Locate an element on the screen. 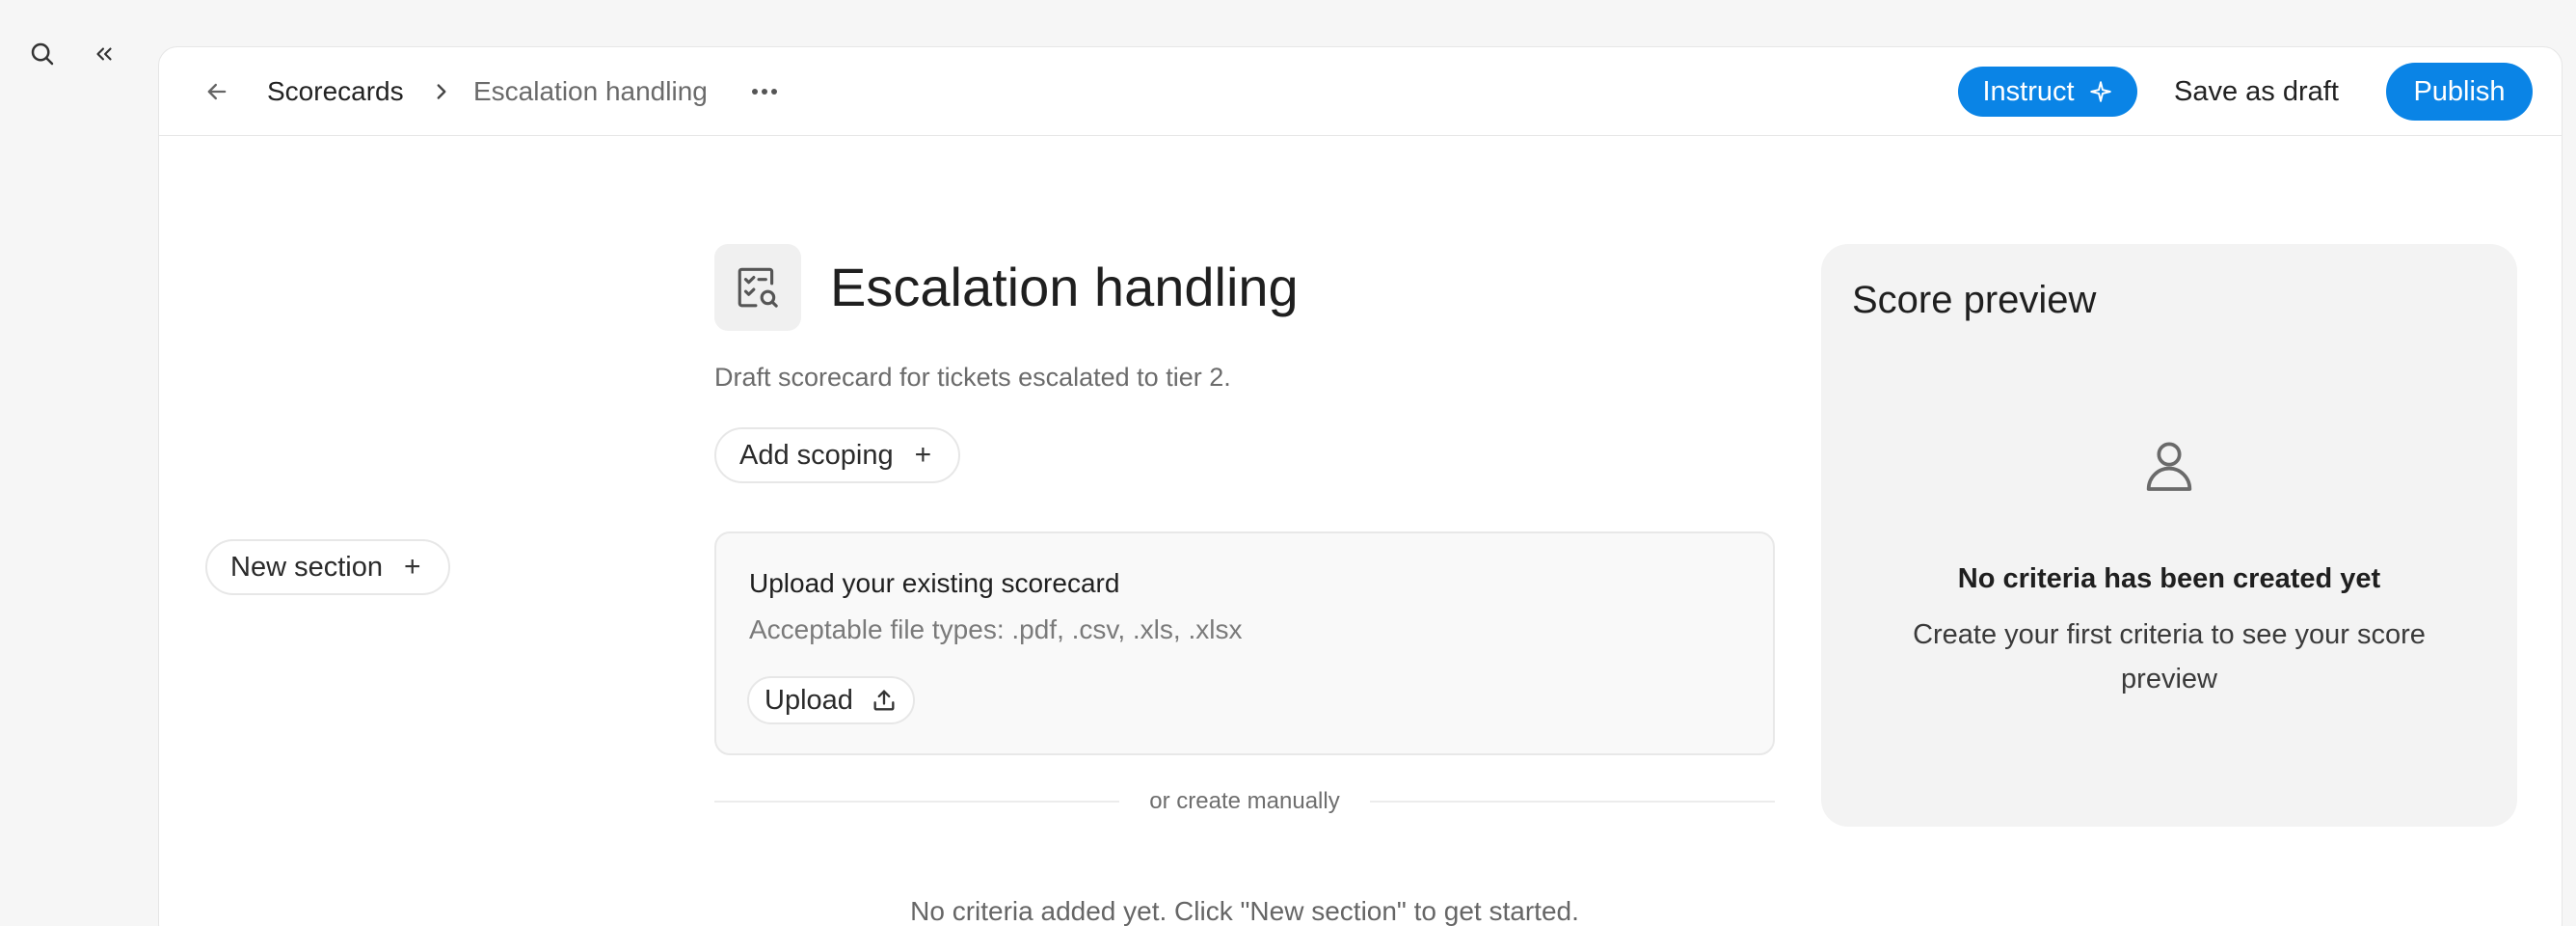 This screenshot has height=926, width=2576. scorecard-icon-tile is located at coordinates (758, 288).